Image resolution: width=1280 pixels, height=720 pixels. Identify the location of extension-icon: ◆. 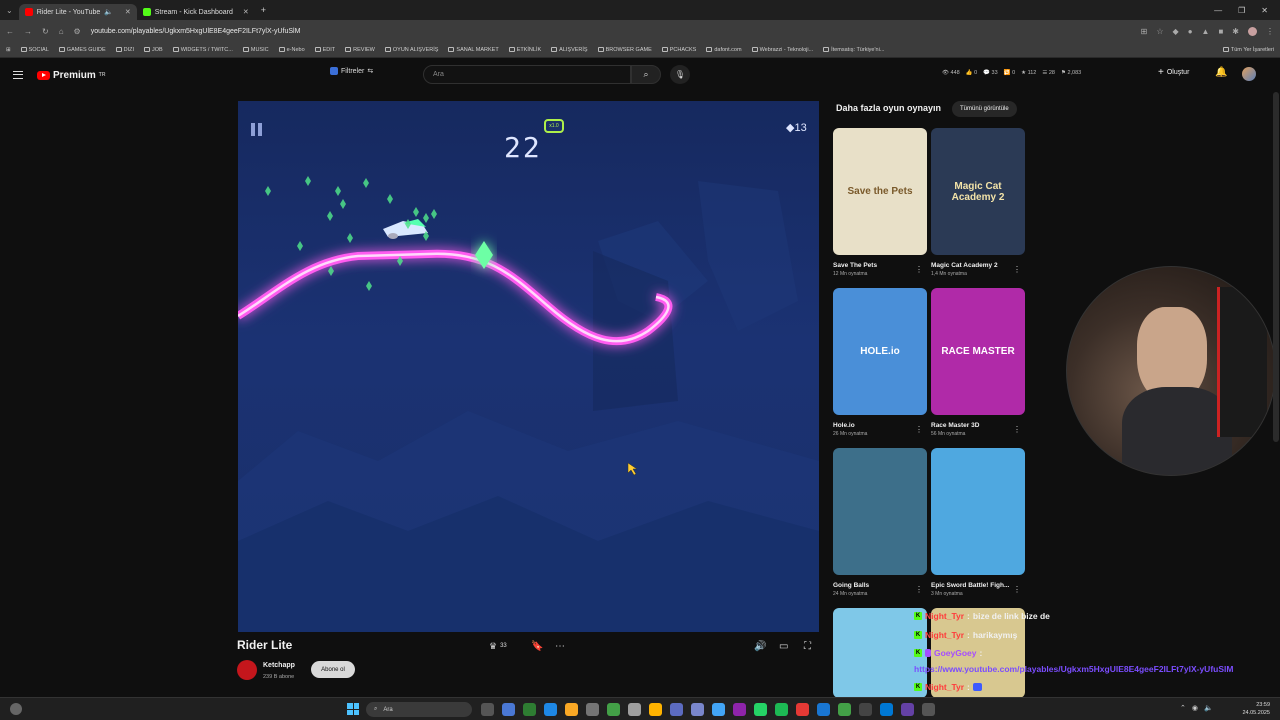
(1176, 31).